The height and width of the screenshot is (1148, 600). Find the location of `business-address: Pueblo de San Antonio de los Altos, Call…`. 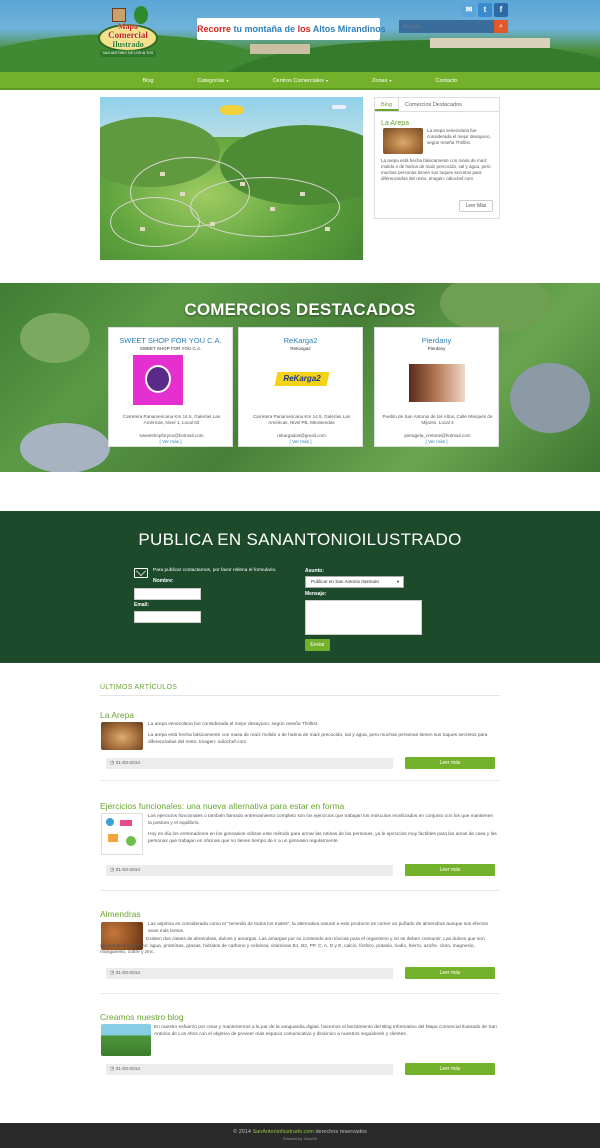

business-address: Pueblo de San Antonio de los Altos, Call… is located at coordinates (437, 420).